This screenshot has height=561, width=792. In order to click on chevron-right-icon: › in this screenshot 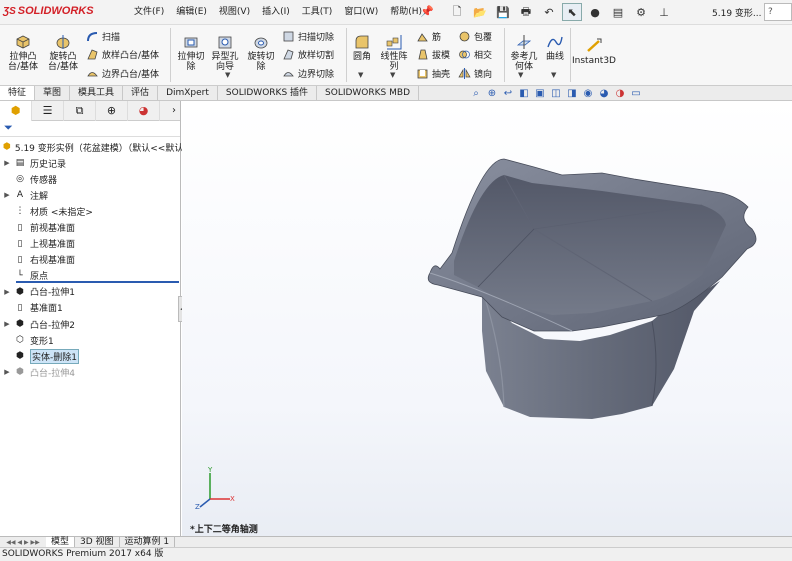, I will do `click(176, 110)`.